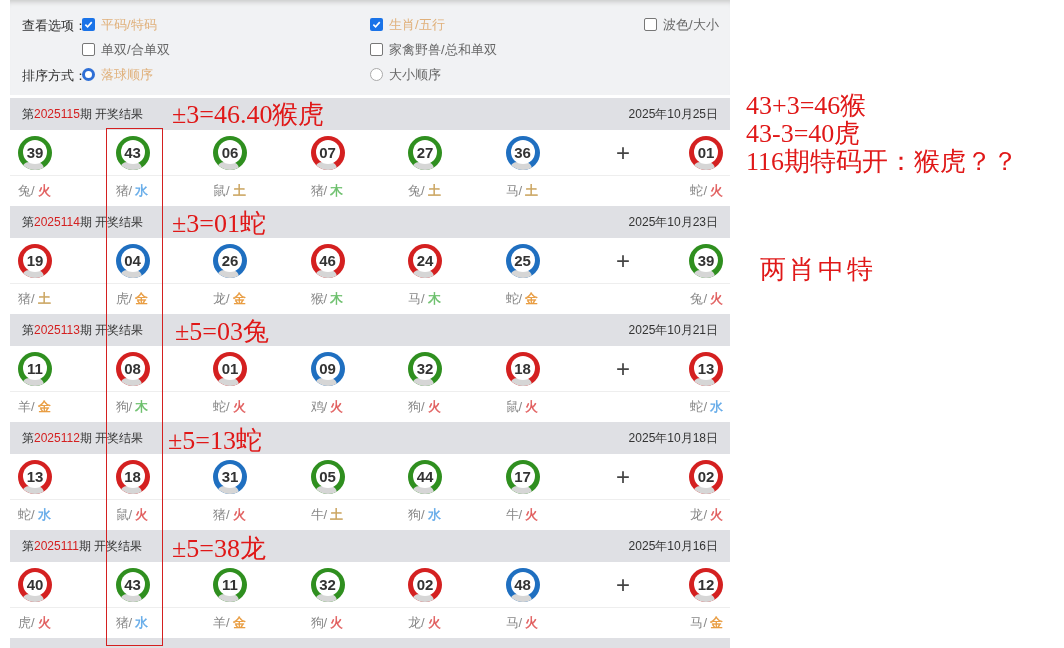 The height and width of the screenshot is (648, 1064). I want to click on annotation-text: ±3=01蛇, so click(219, 223).